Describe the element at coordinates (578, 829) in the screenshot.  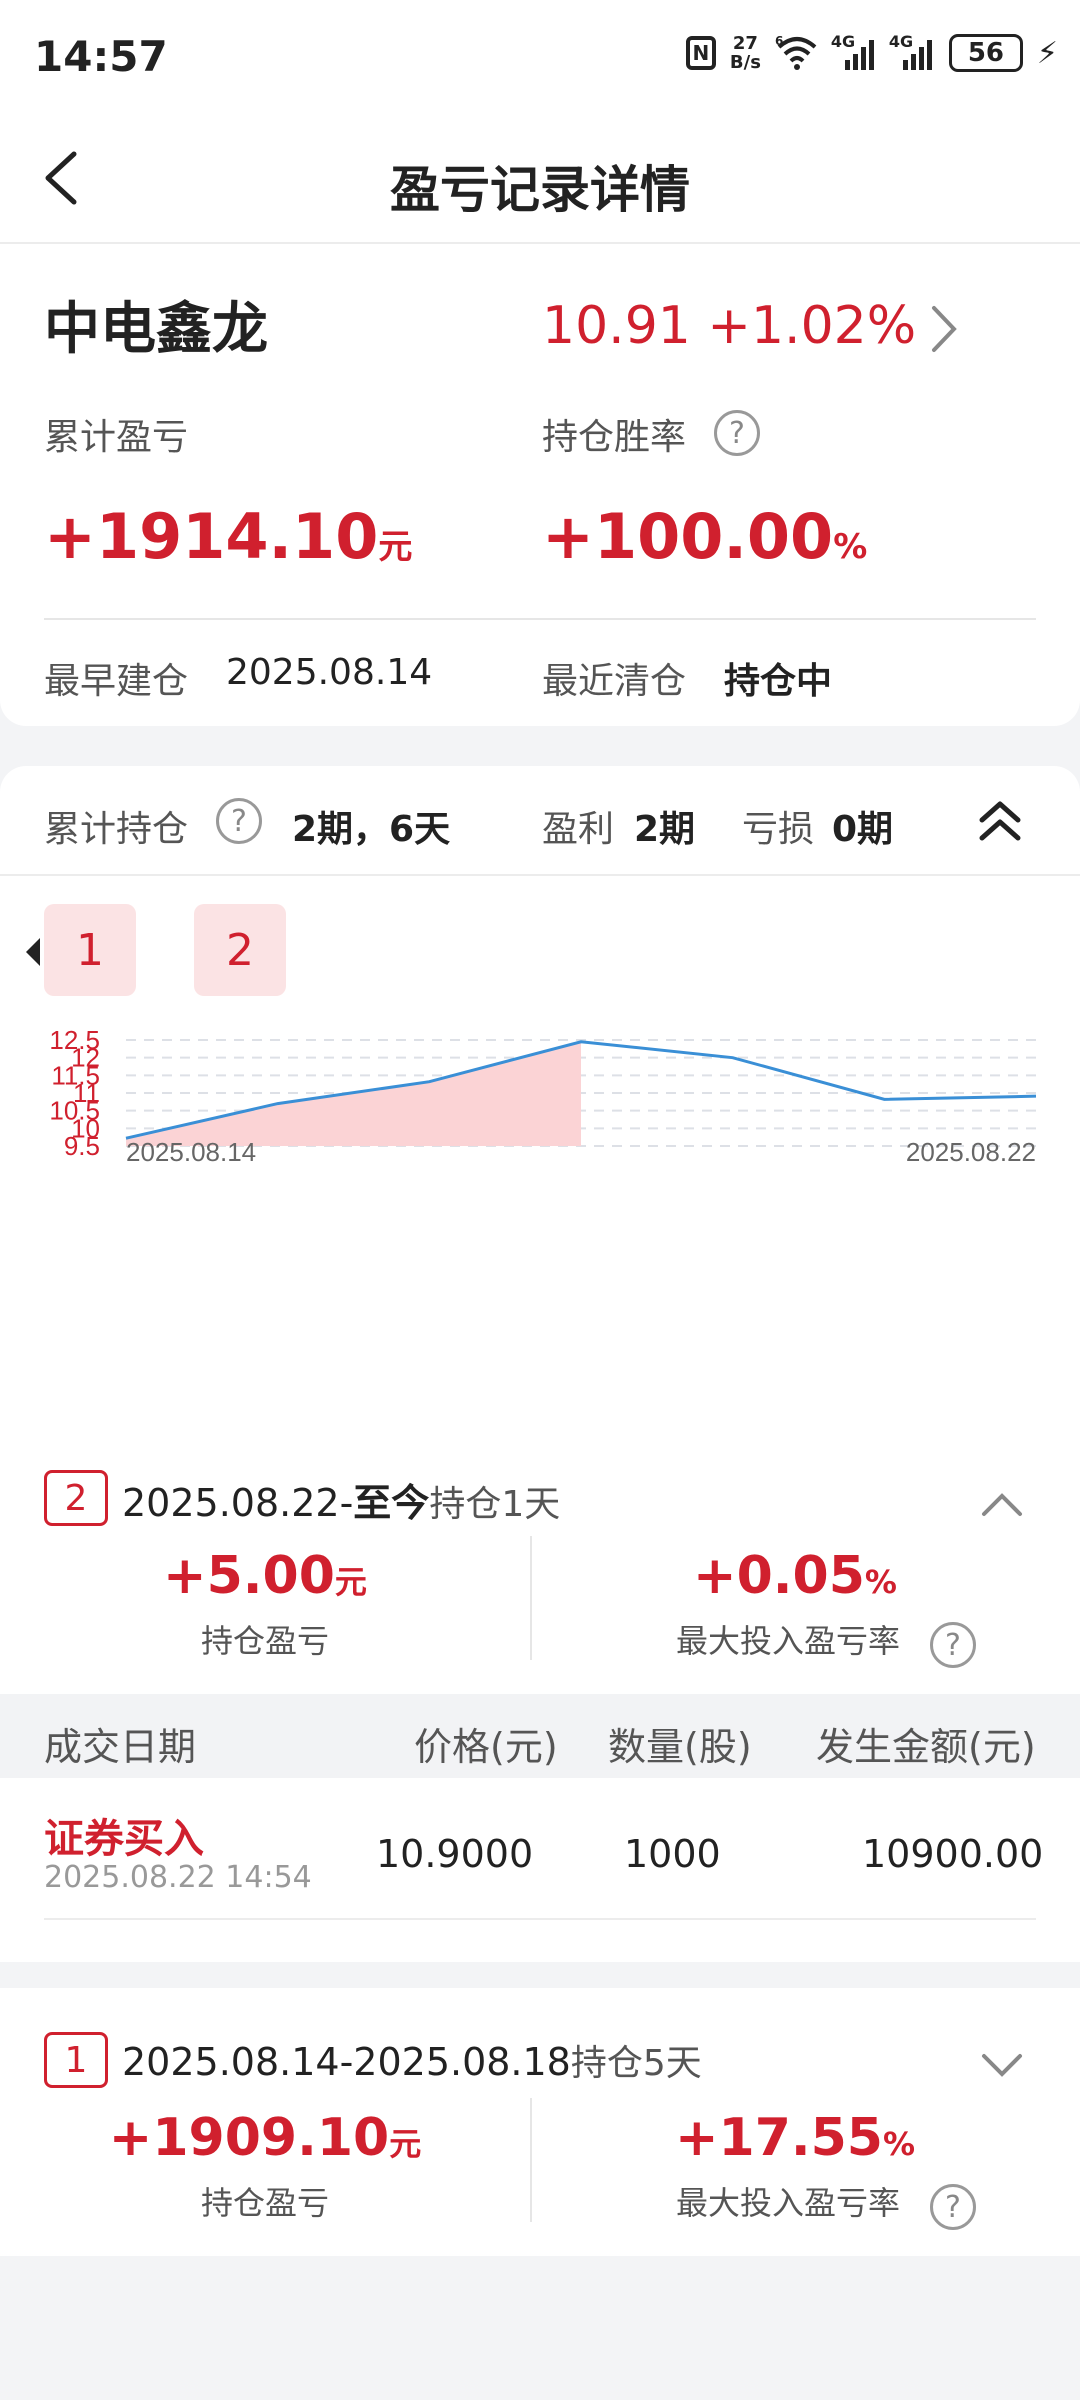
I see `profit-label: 盈利` at that location.